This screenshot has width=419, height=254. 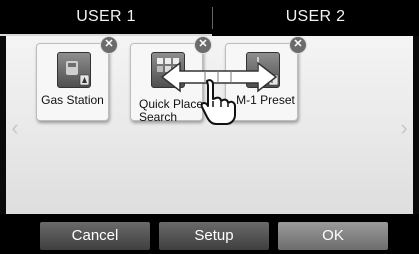 What do you see at coordinates (74, 70) in the screenshot?
I see `gas-station-icon` at bounding box center [74, 70].